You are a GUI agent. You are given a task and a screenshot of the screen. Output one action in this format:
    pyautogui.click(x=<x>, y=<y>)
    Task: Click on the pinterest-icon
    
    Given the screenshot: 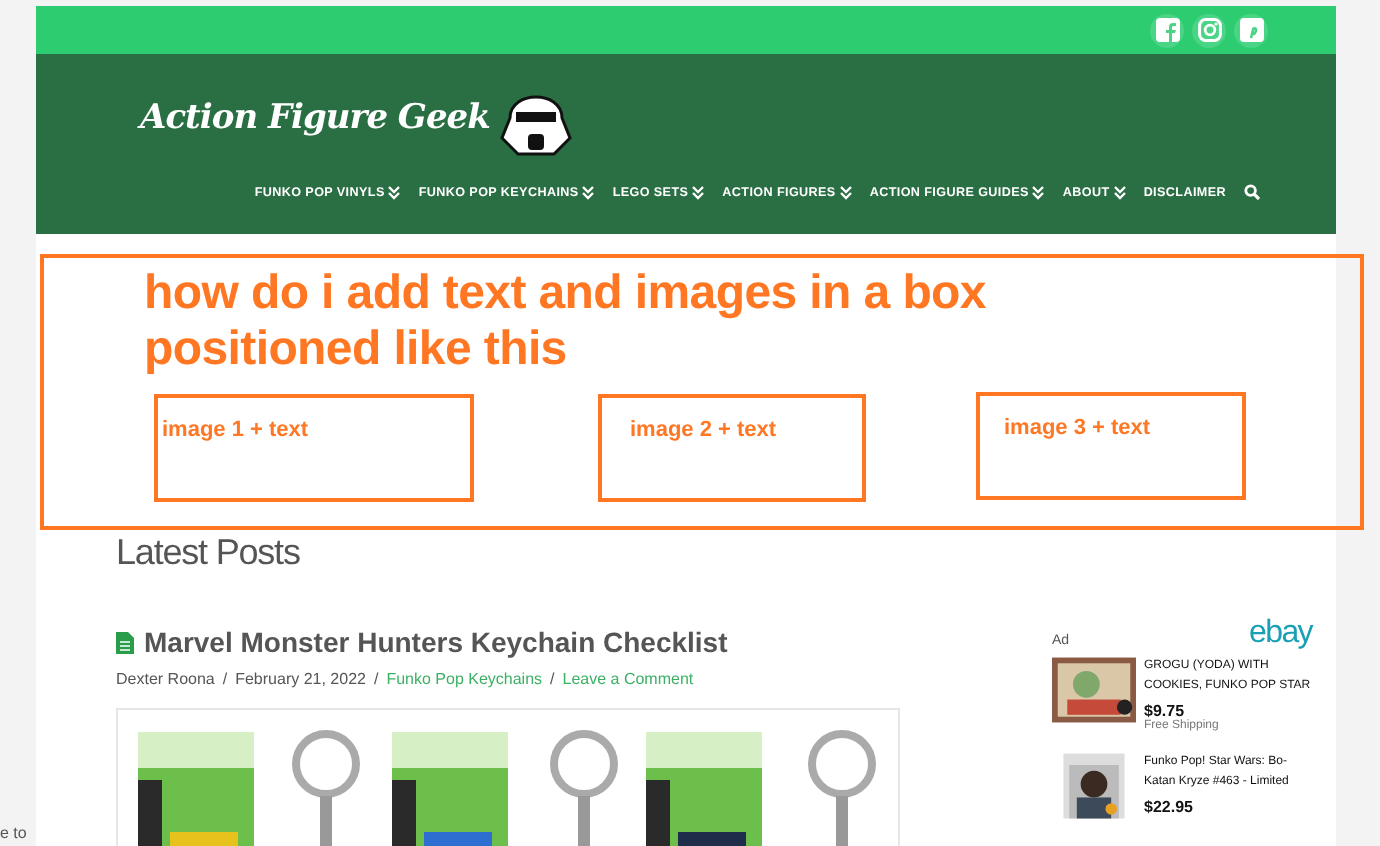 What is the action you would take?
    pyautogui.click(x=1251, y=30)
    